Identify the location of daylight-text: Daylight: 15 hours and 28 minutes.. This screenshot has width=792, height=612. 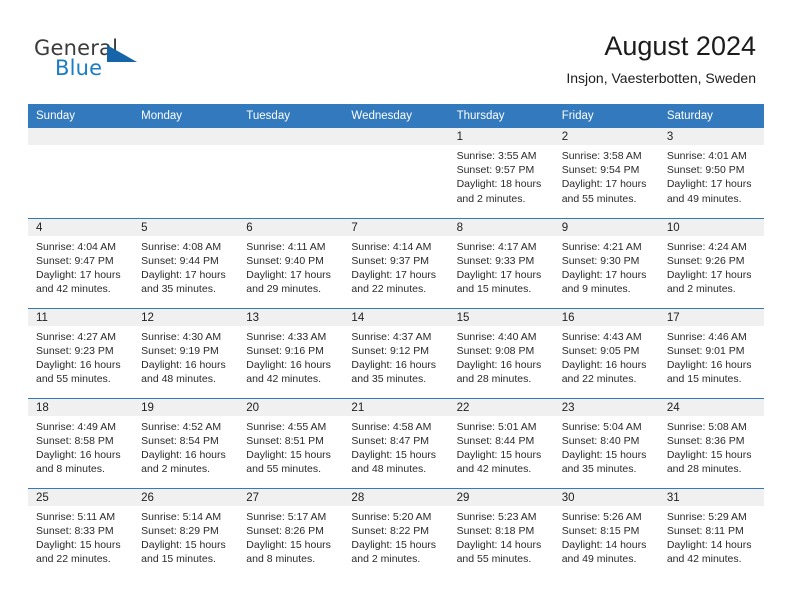
(709, 462).